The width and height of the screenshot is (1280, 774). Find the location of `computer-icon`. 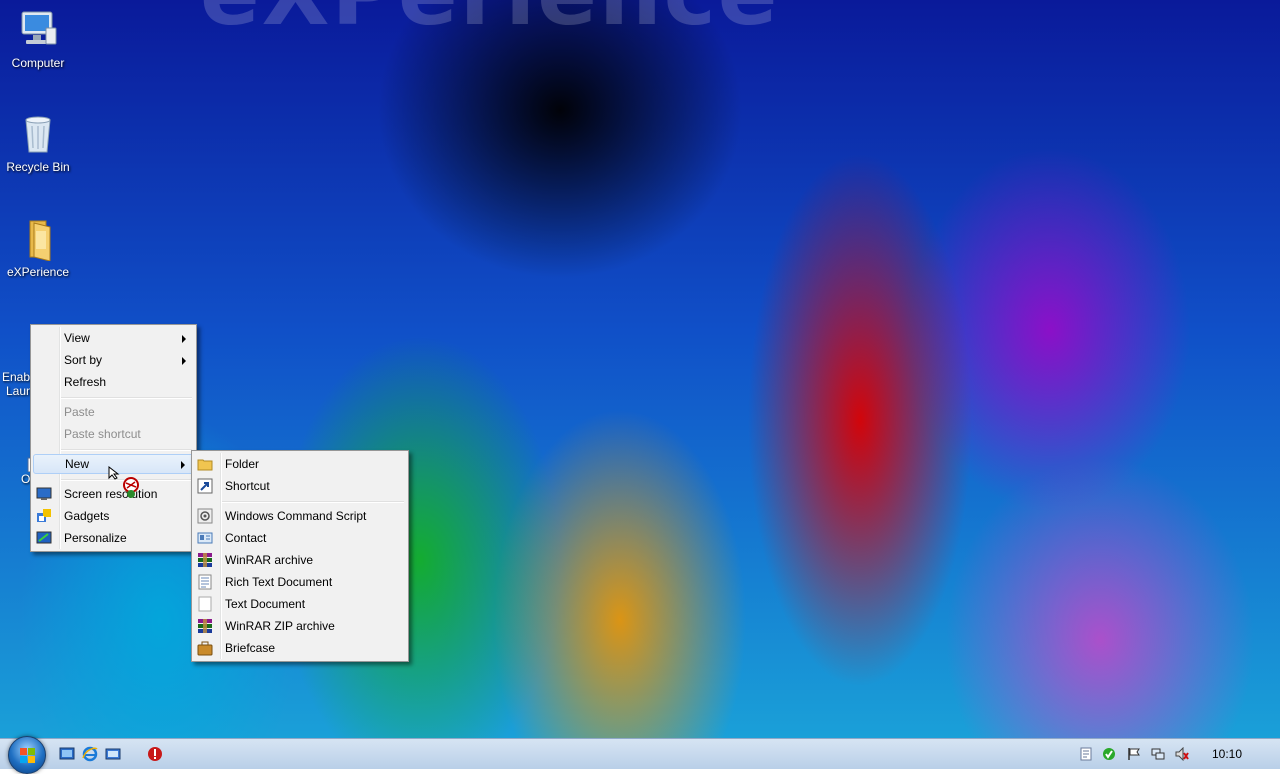

computer-icon is located at coordinates (38, 30).